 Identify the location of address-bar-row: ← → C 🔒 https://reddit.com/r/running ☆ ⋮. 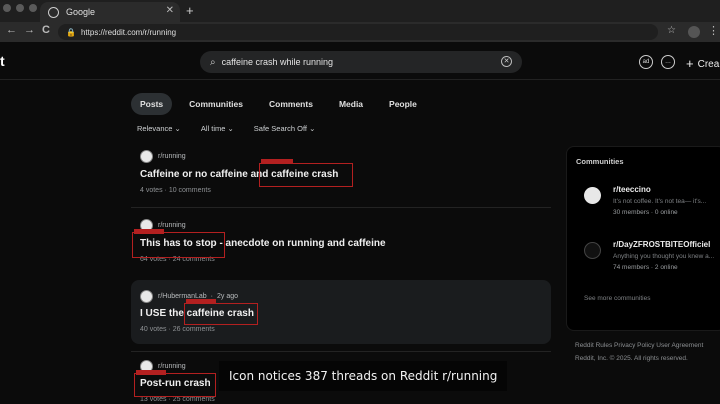
(360, 32).